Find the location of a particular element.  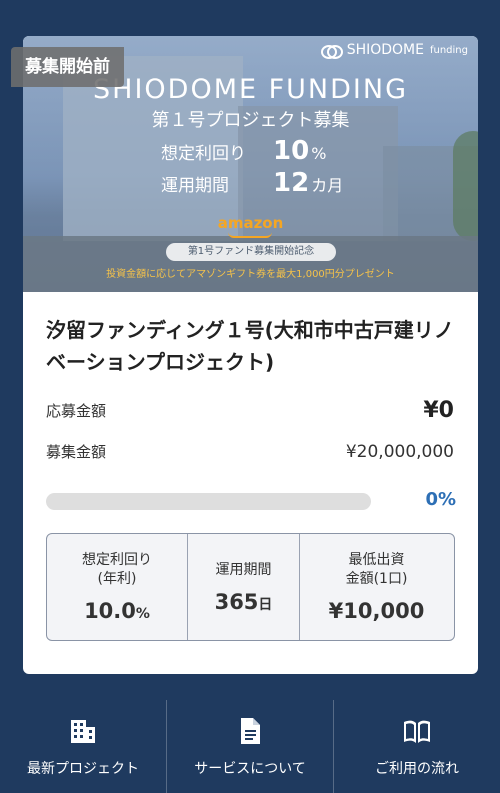

nav-about-service: サービスについて is located at coordinates (249, 746).